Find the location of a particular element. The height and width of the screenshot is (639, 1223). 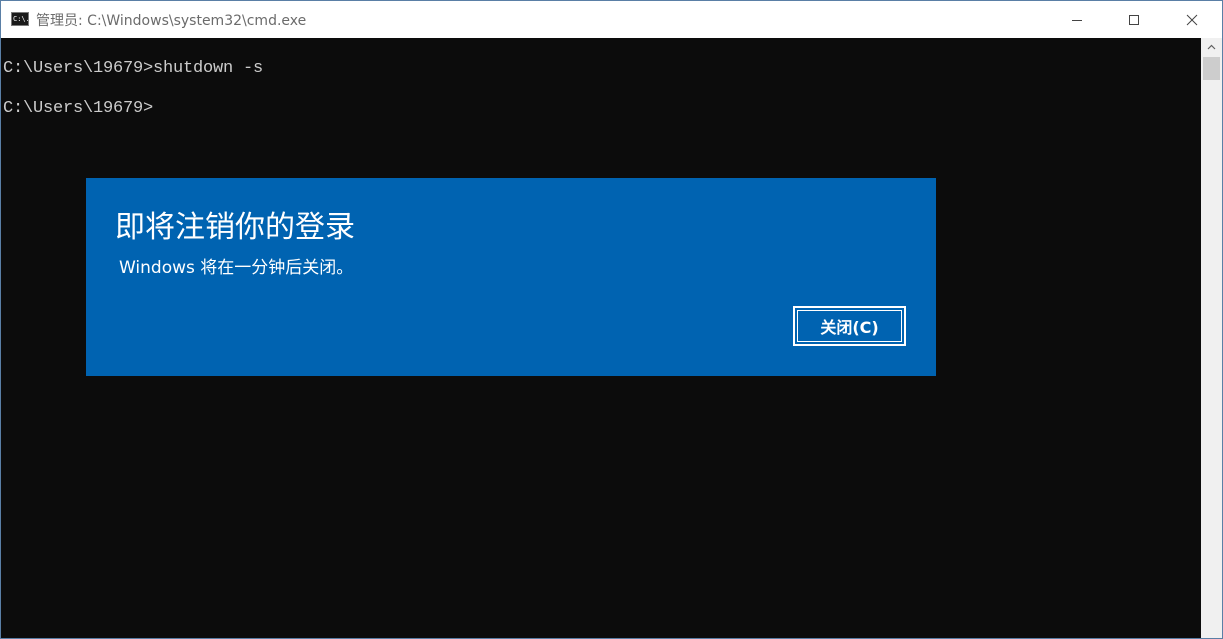

dialog-message: Windows 将在一分钟后关闭。 is located at coordinates (236, 268).